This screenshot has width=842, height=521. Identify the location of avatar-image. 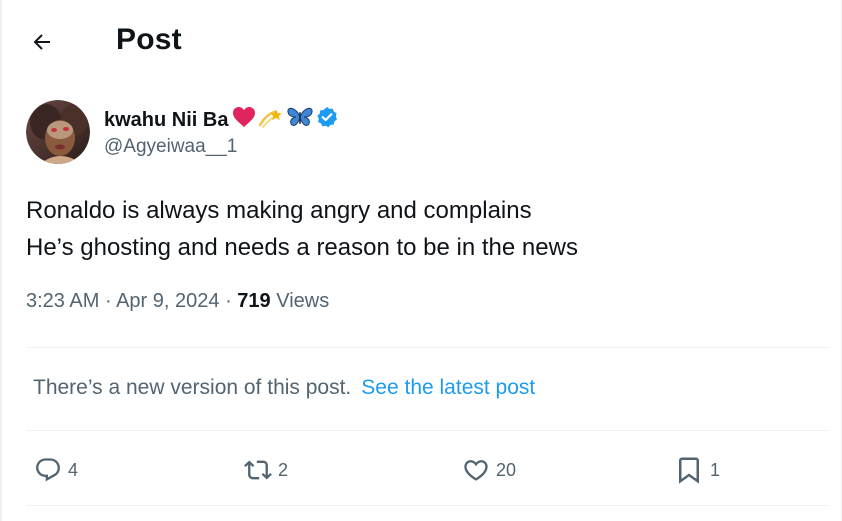
(58, 132).